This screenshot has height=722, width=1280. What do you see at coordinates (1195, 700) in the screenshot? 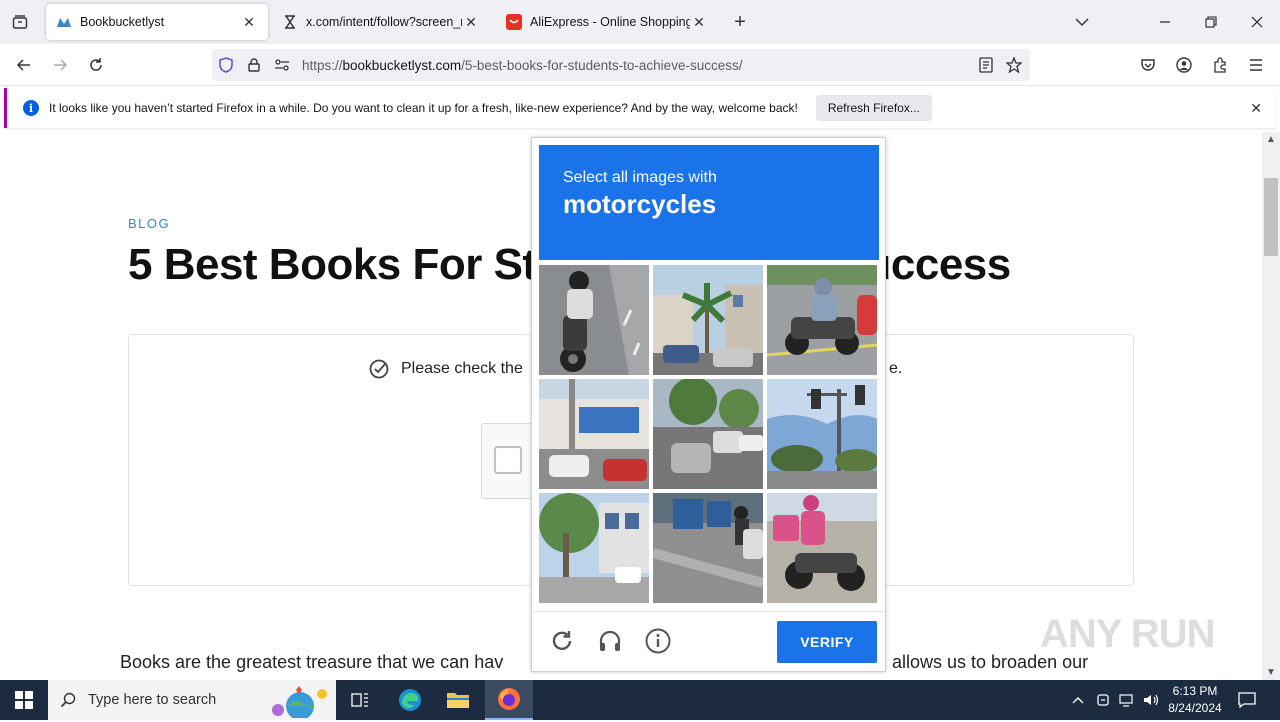
I see `taskbar-clock: 6:13 PM 8/24/2024` at bounding box center [1195, 700].